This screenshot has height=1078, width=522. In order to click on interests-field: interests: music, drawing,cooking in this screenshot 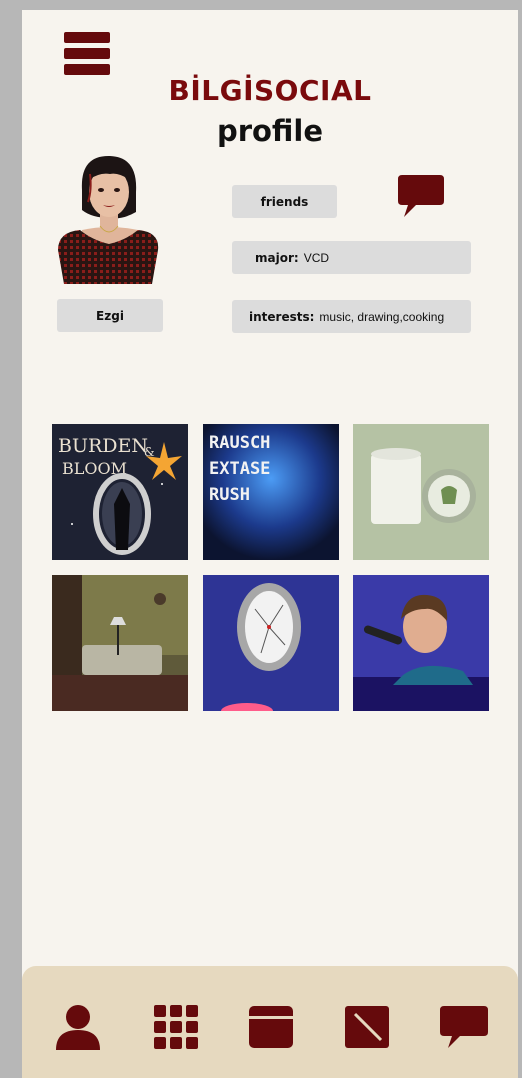, I will do `click(351, 316)`.